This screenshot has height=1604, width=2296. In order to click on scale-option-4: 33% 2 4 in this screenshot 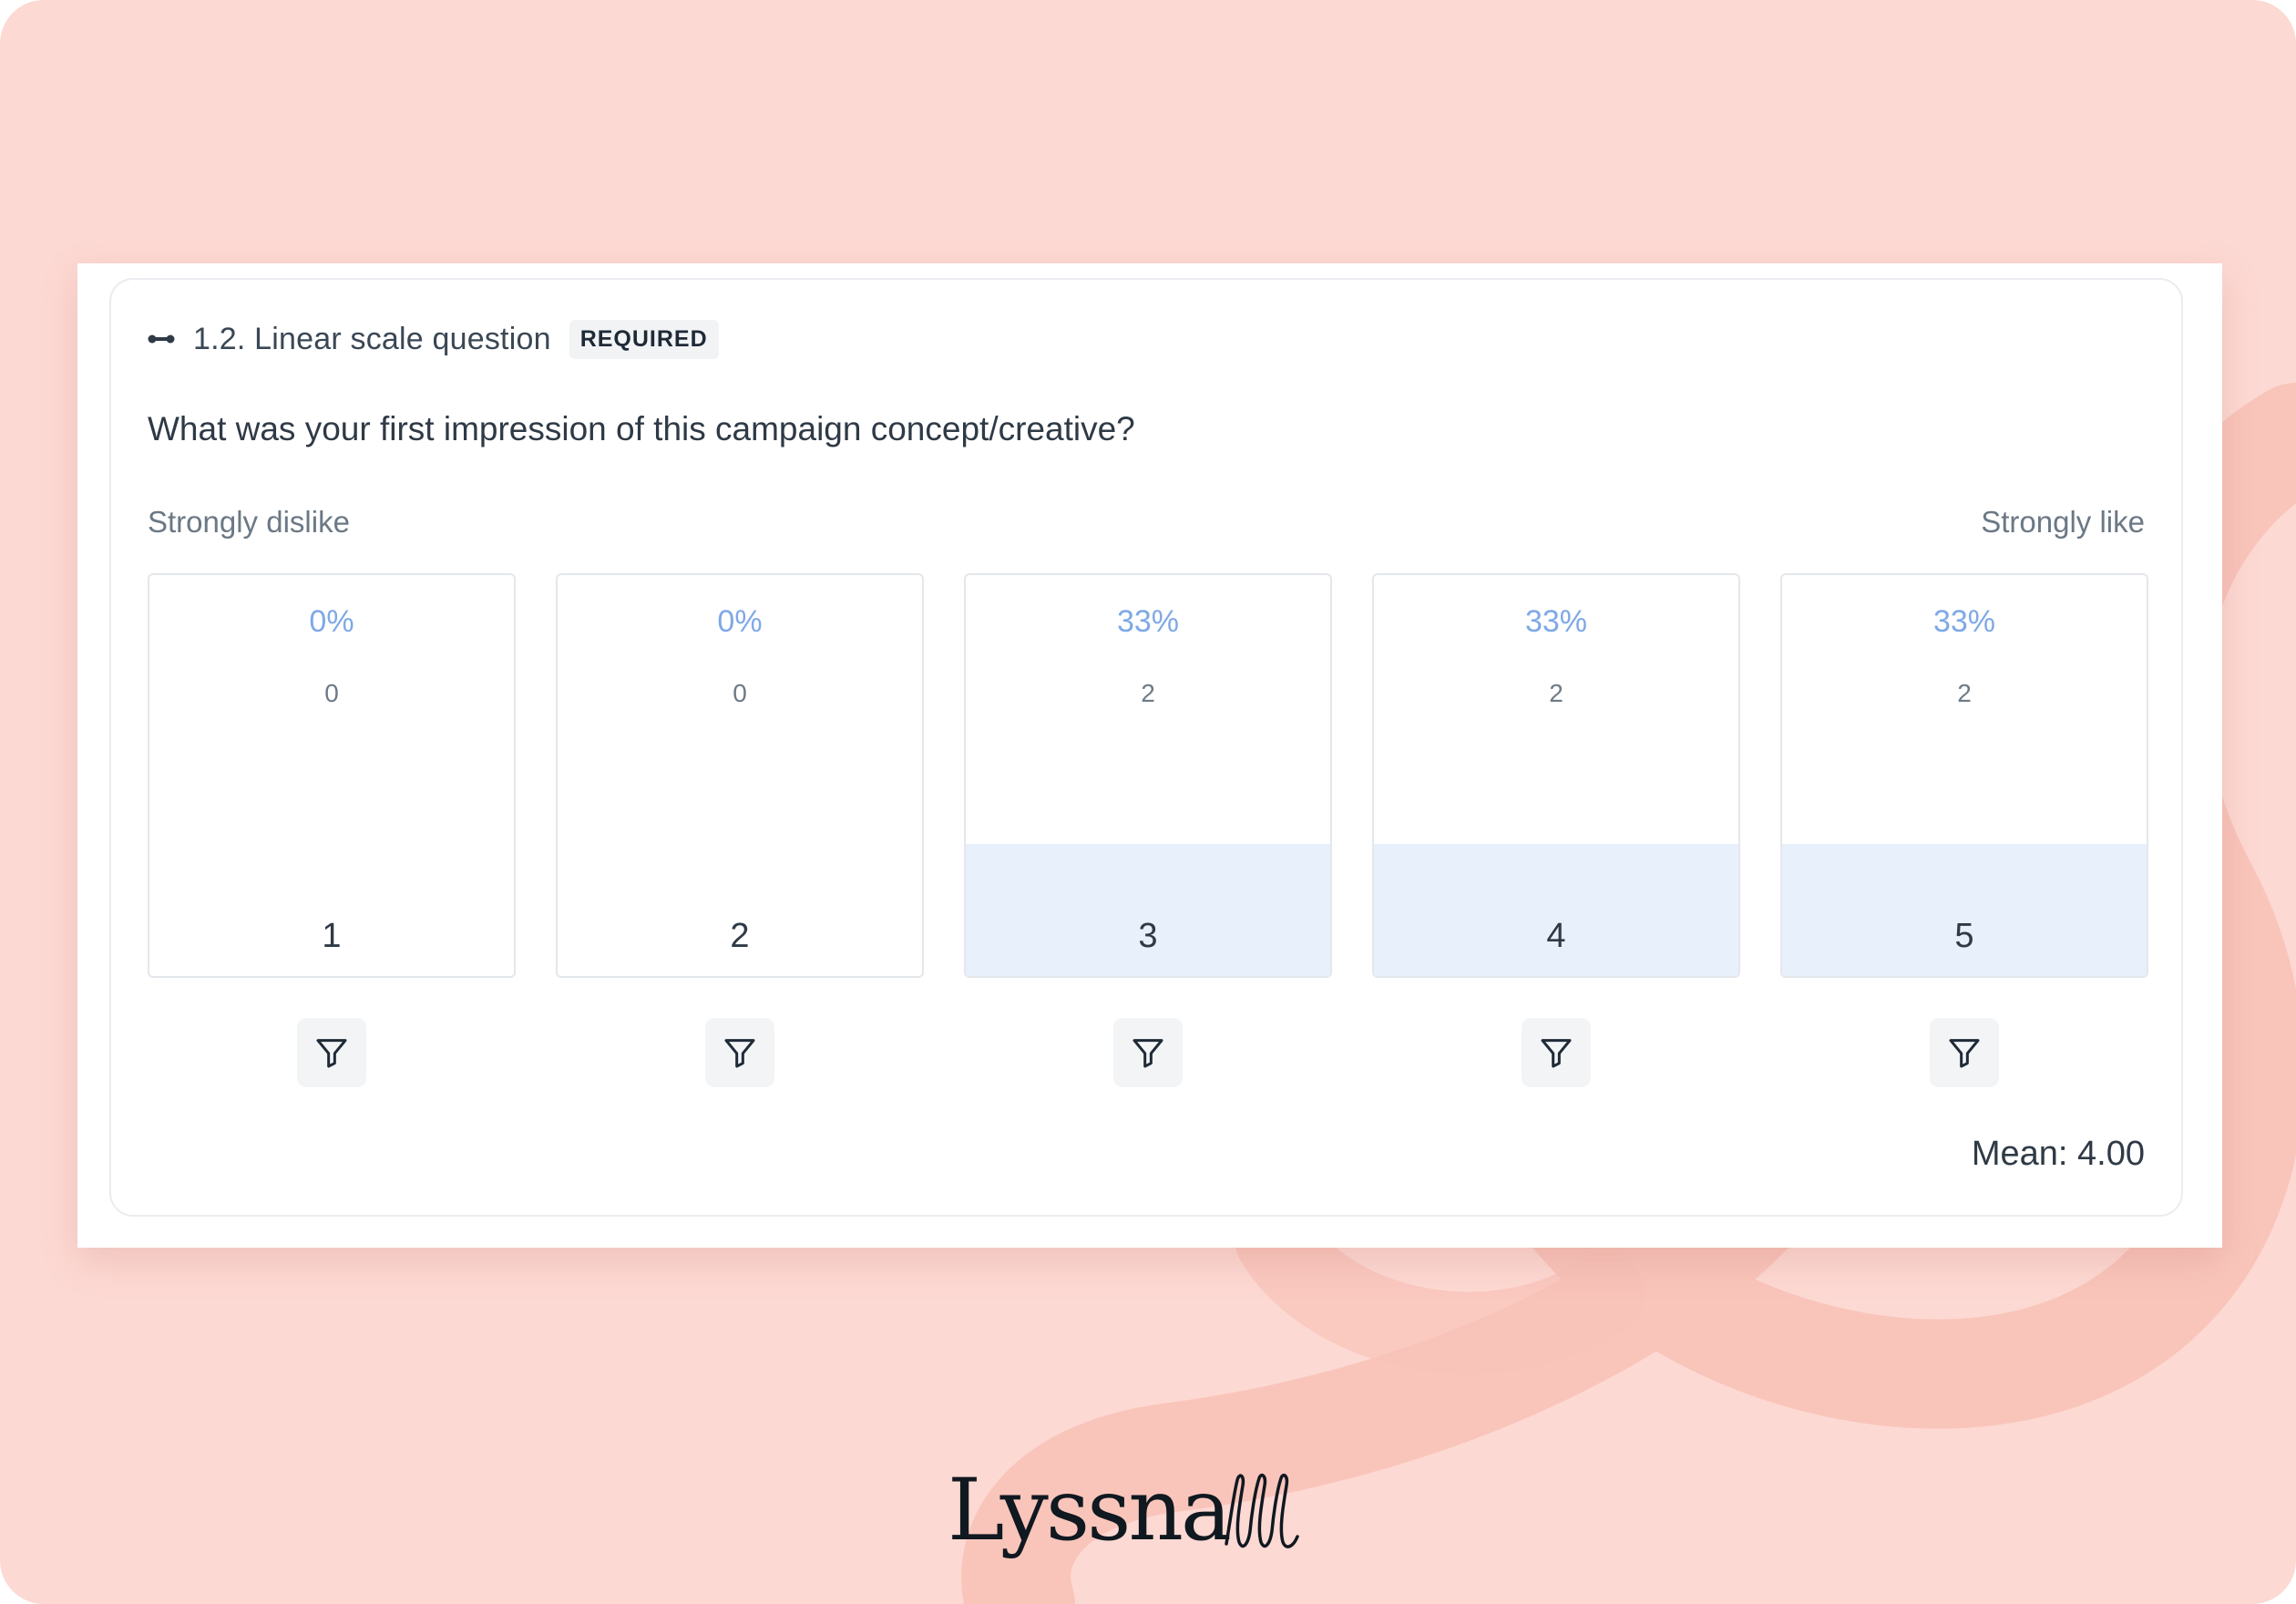, I will do `click(1556, 776)`.